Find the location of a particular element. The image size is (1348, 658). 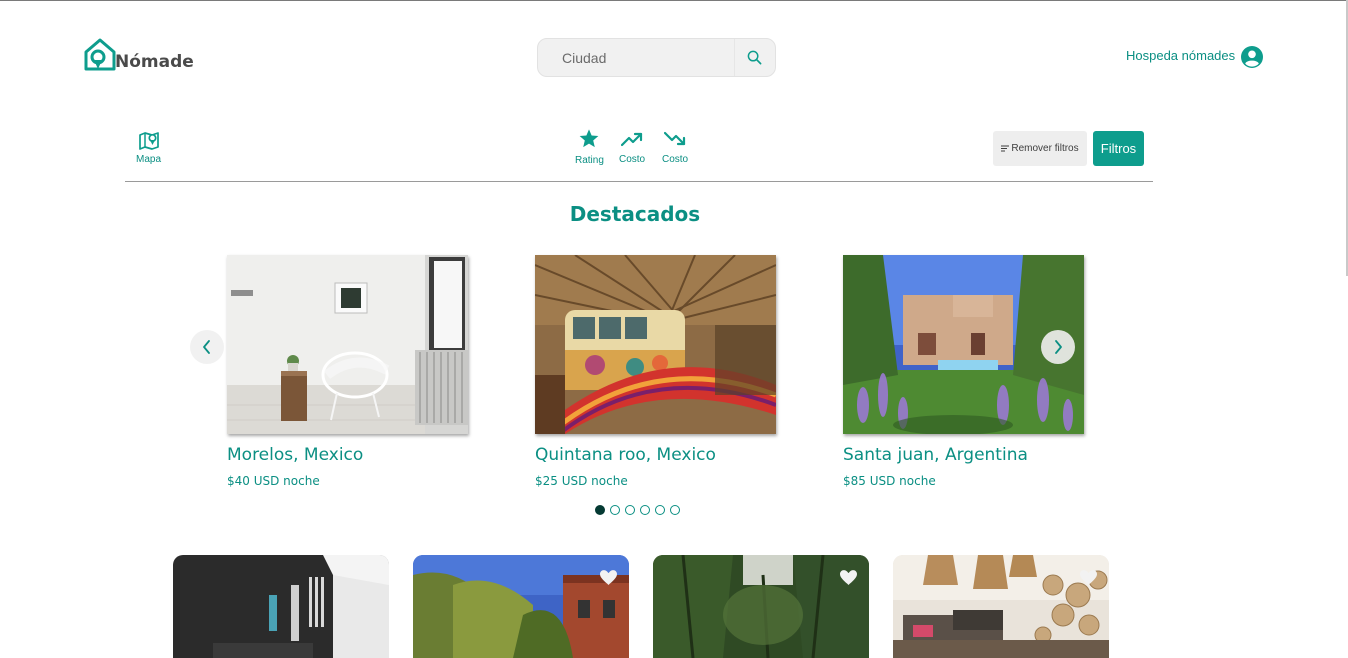

carousel-next-button is located at coordinates (1058, 347).